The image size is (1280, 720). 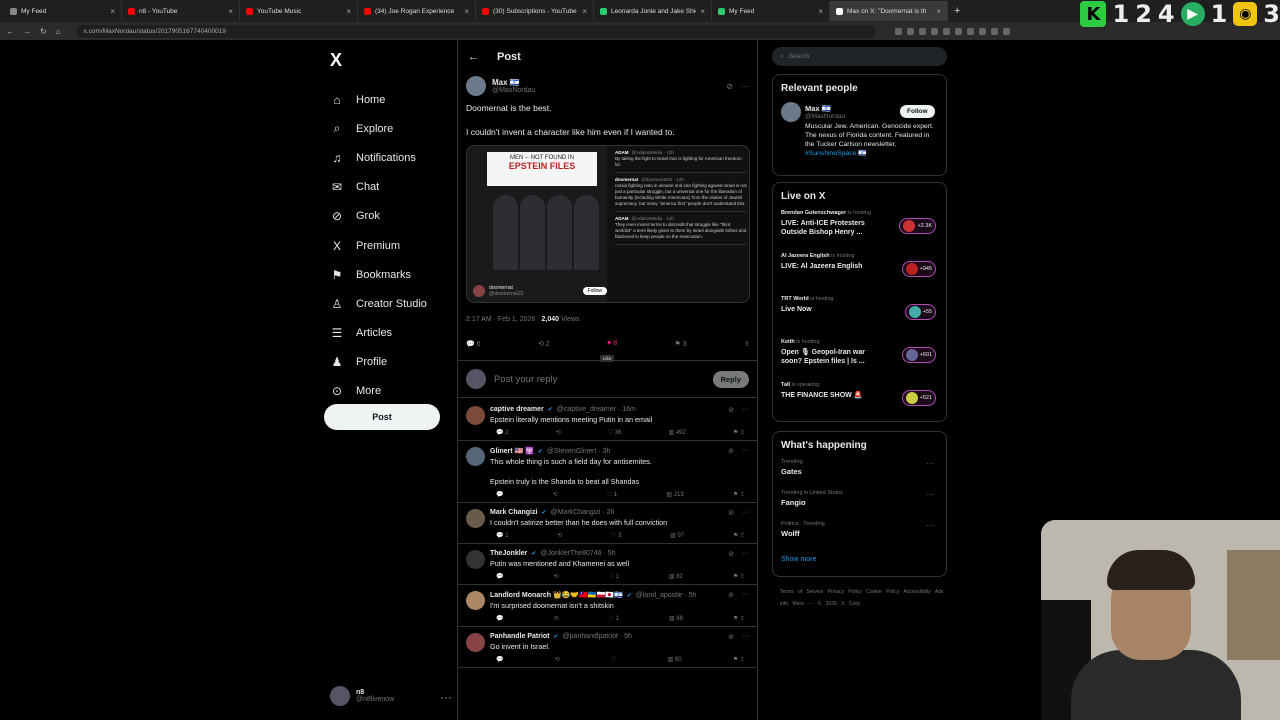 I want to click on post-author: Max 🇮🇱 @MaxNordau ⊘ ···, so click(x=607, y=86).